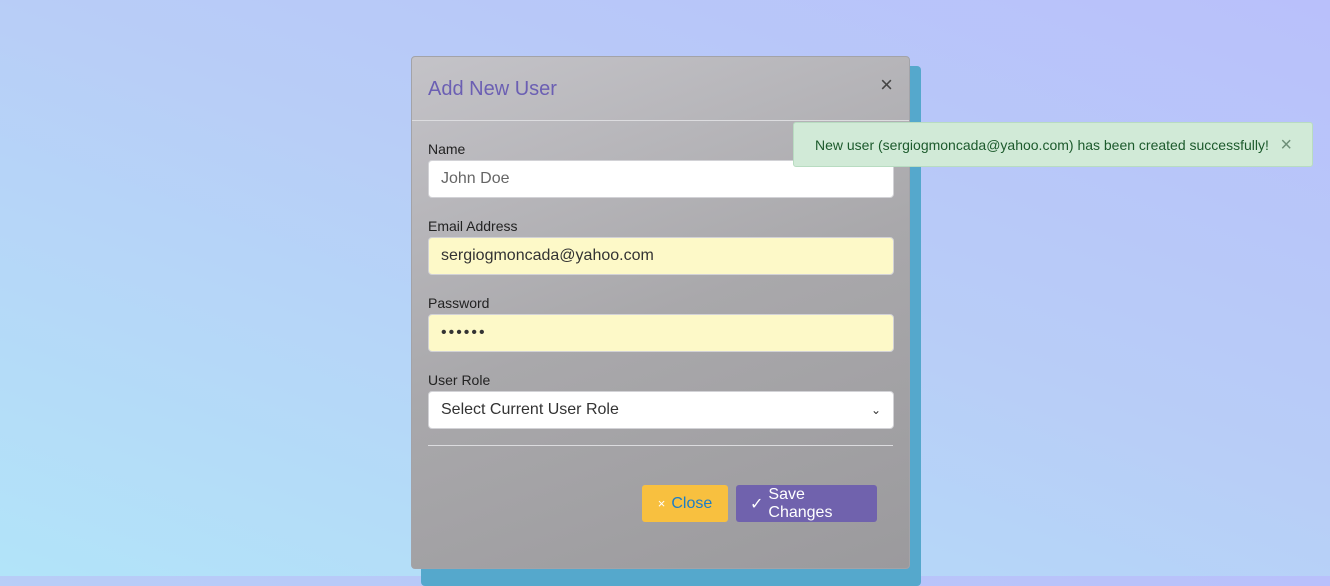 The image size is (1330, 586). What do you see at coordinates (660, 445) in the screenshot?
I see `footer-divider` at bounding box center [660, 445].